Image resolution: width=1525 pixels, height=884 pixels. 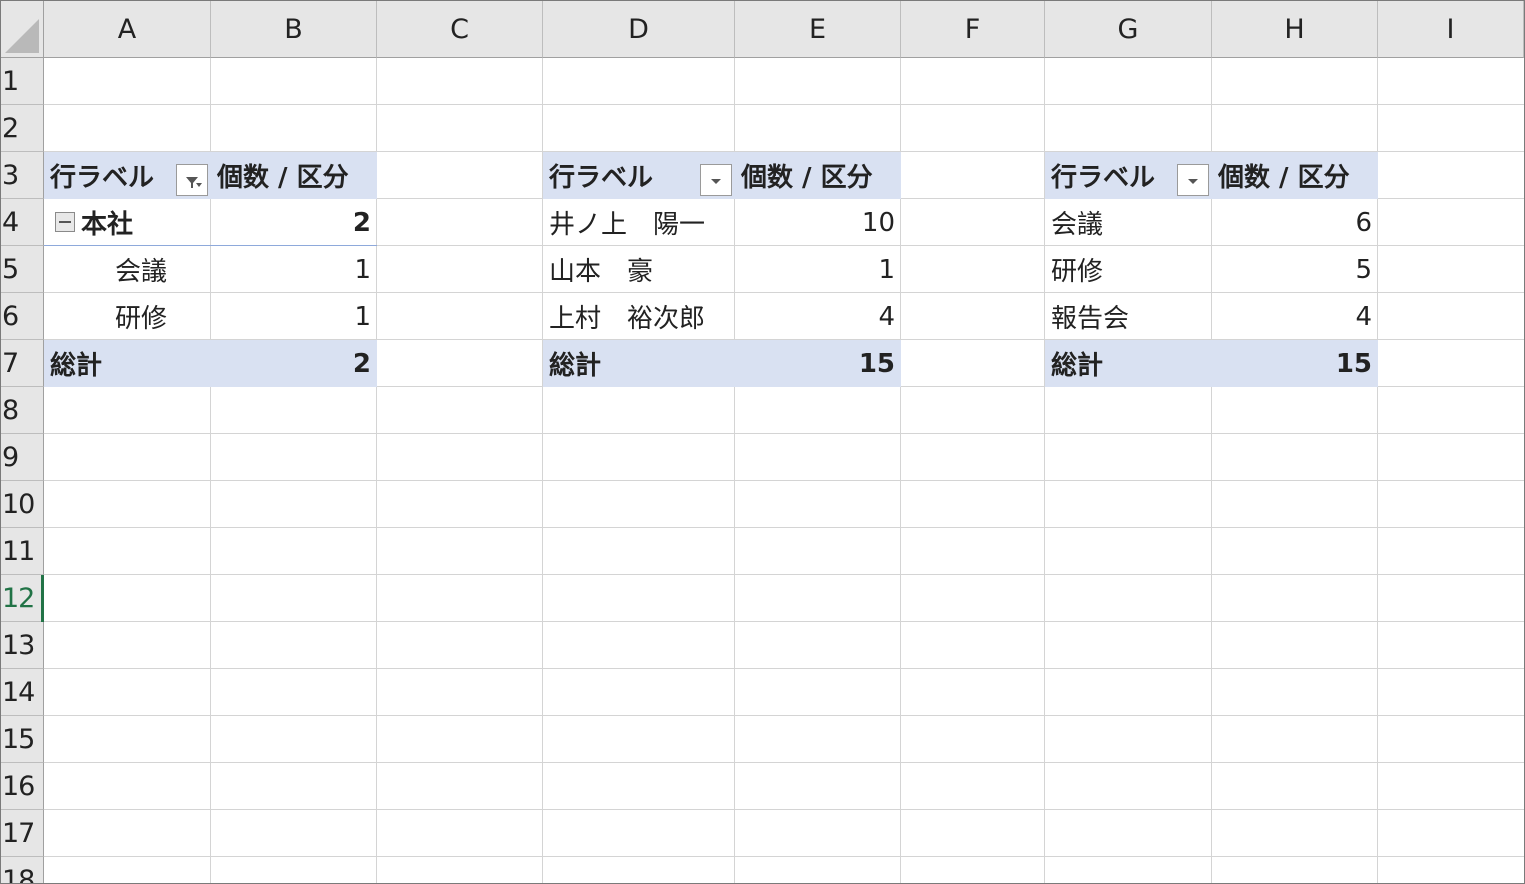 I want to click on row-header-12-active: 12, so click(x=22, y=598).